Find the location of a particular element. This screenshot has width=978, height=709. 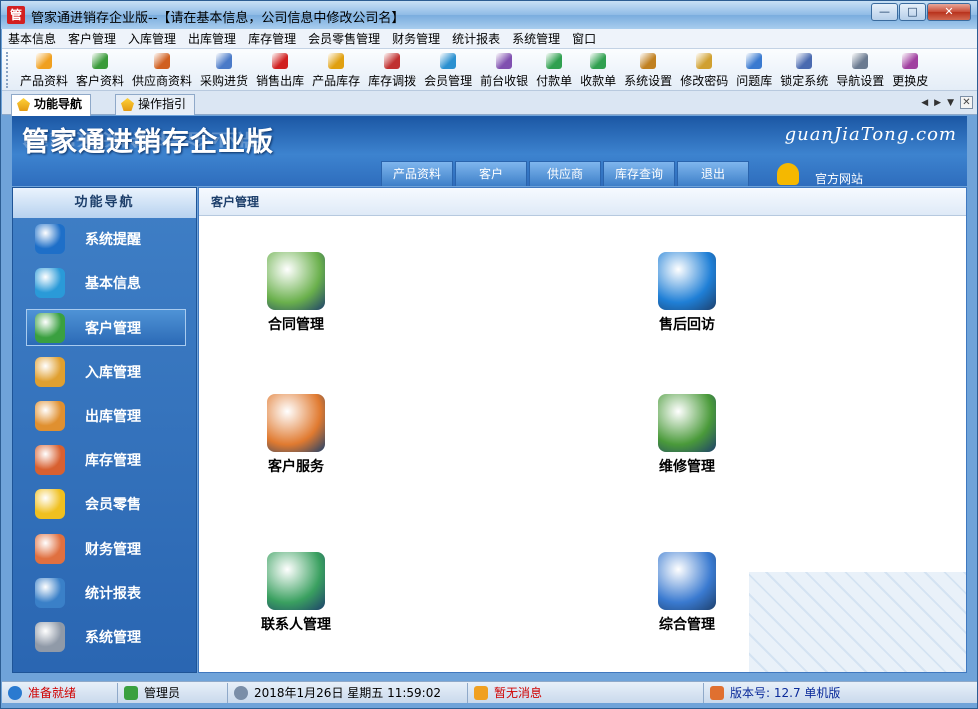

official-site-link: 官方网站 is located at coordinates (820, 173).